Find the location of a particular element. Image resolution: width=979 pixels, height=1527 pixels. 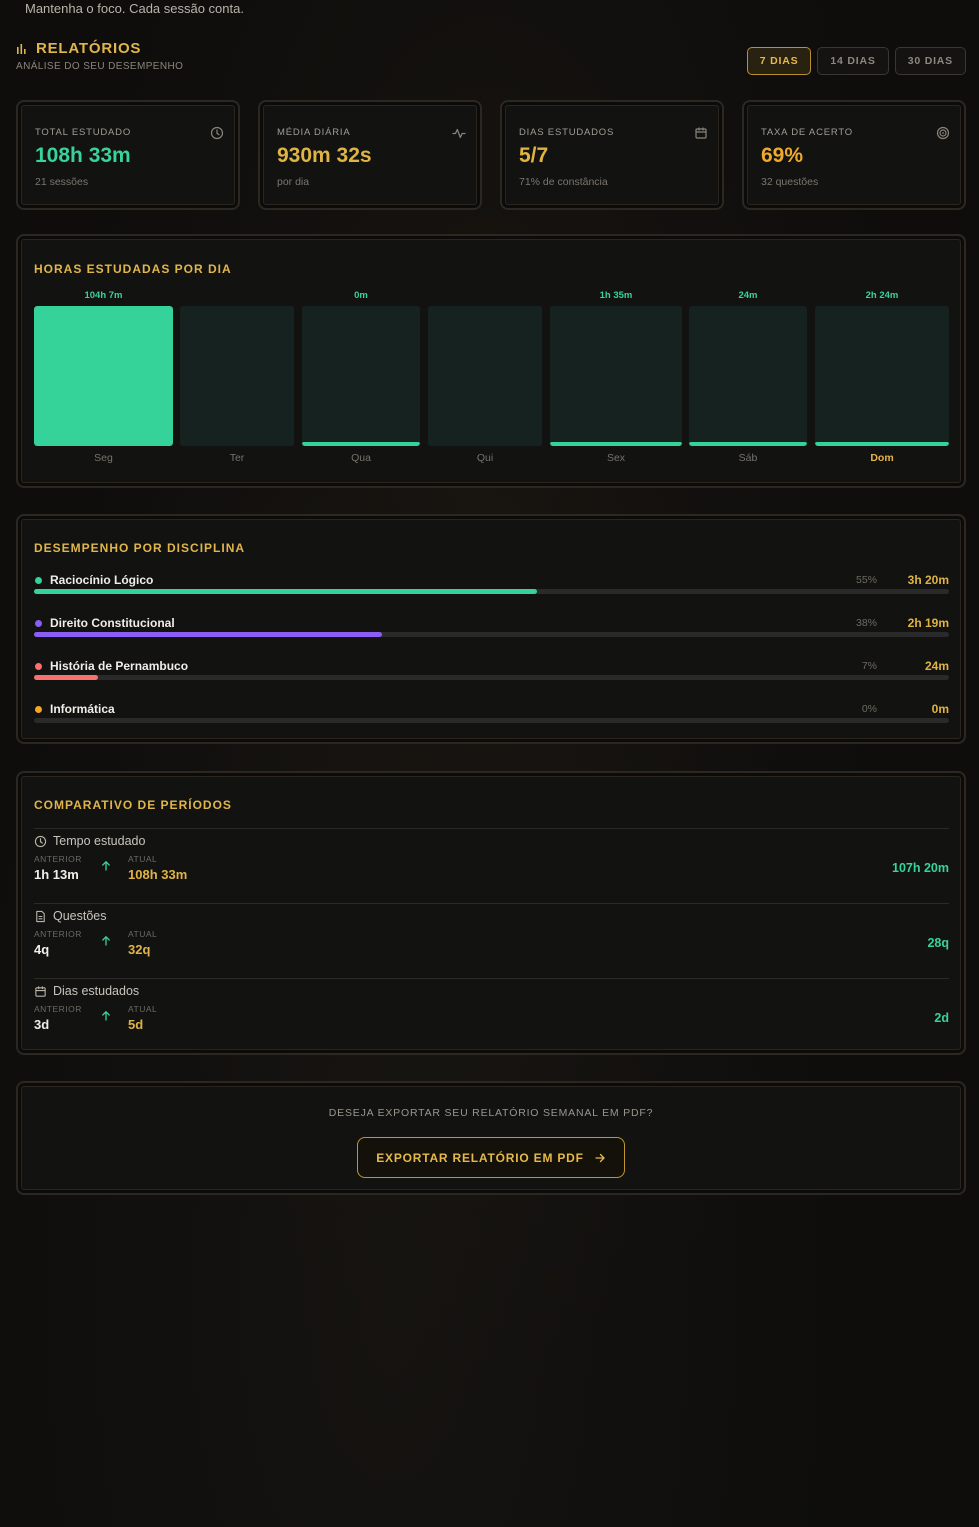

page-subtitle: ANÁLISE DO SEU DESEMPENHO is located at coordinates (100, 66).